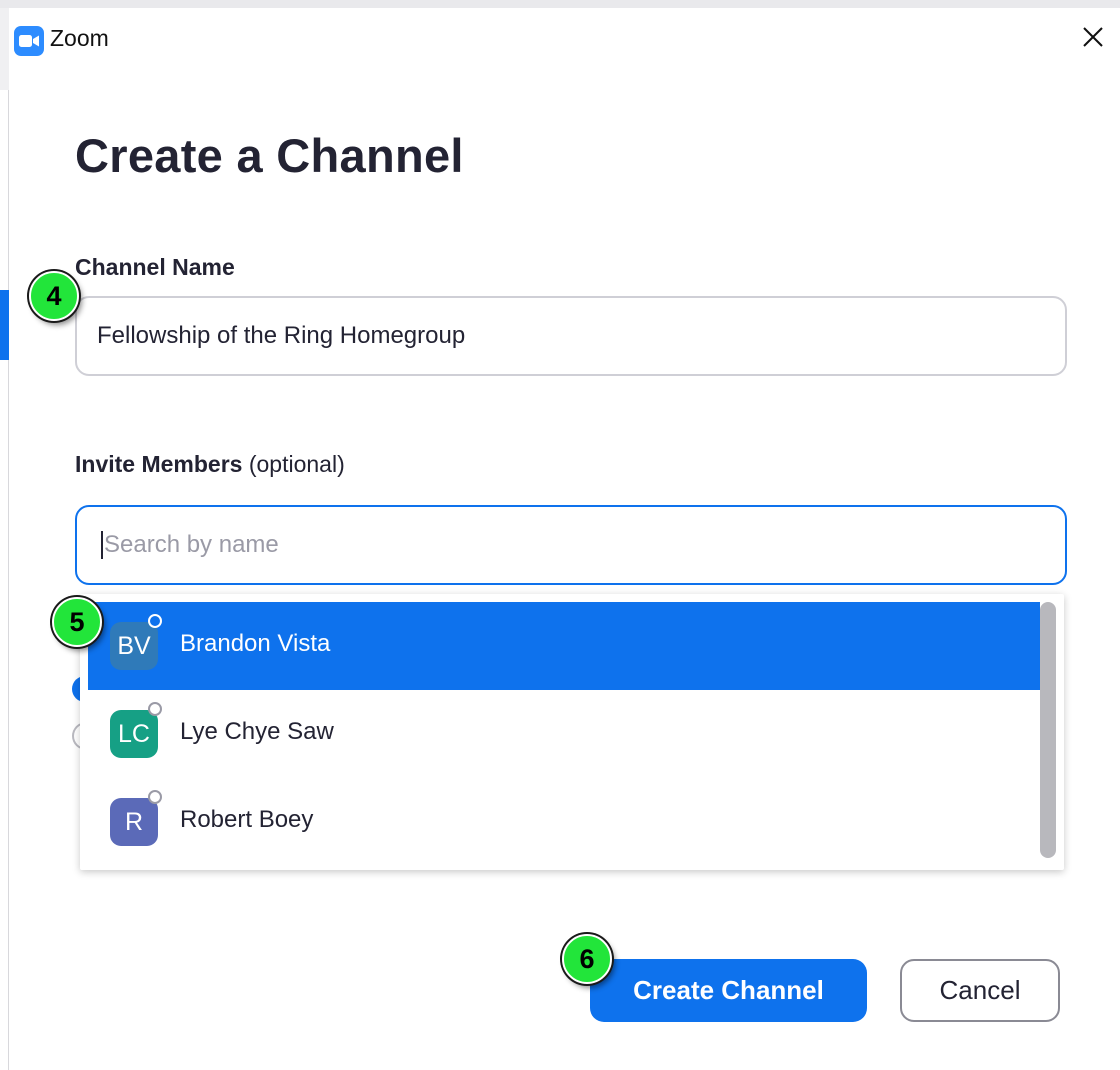  I want to click on cancel-button: Cancel, so click(980, 990).